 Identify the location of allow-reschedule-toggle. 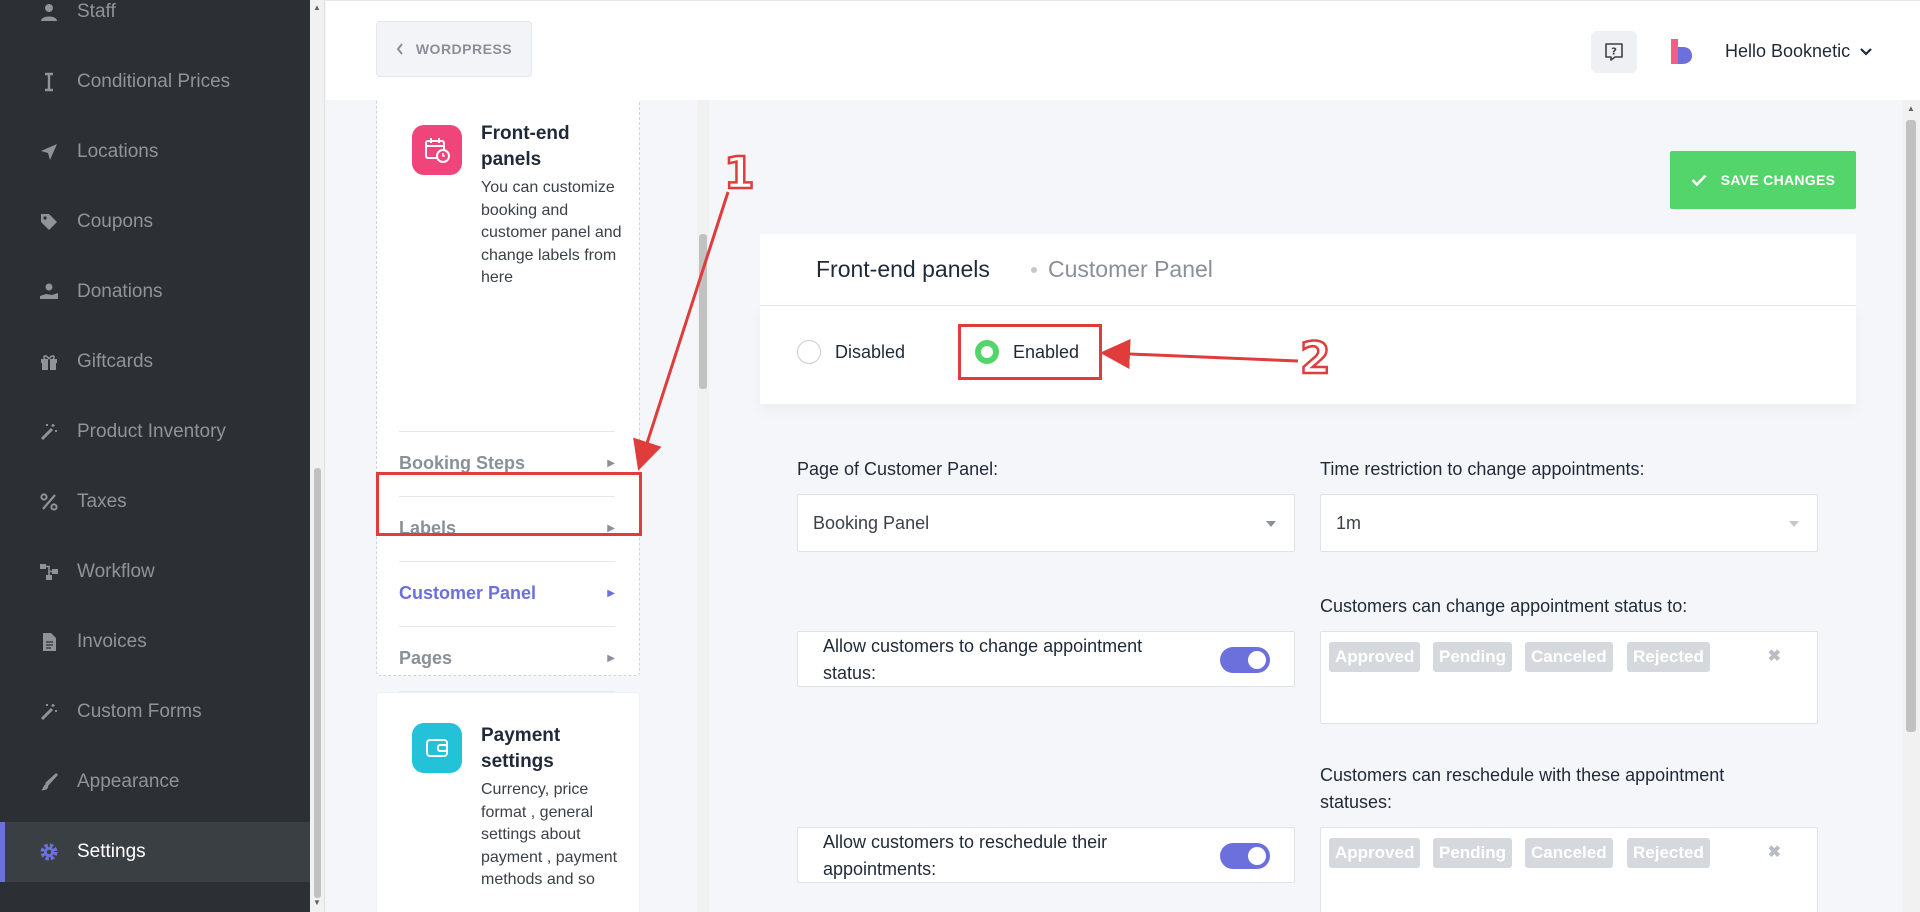
(1245, 856).